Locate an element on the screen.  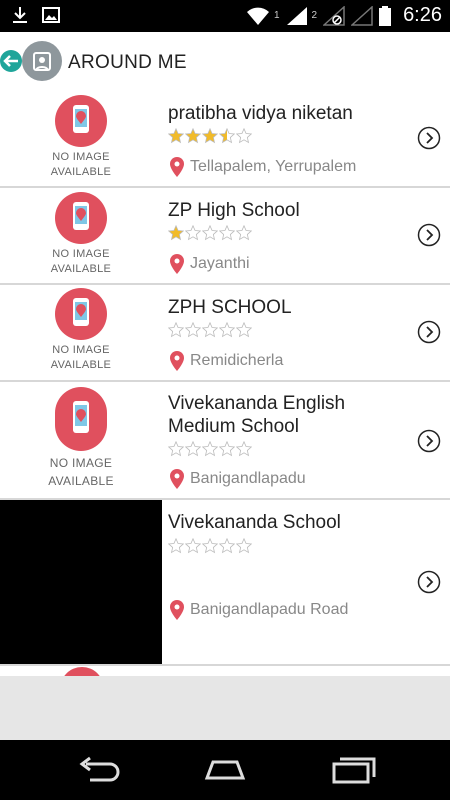
school-location: Banigandlapadu Road is located at coordinates (259, 610).